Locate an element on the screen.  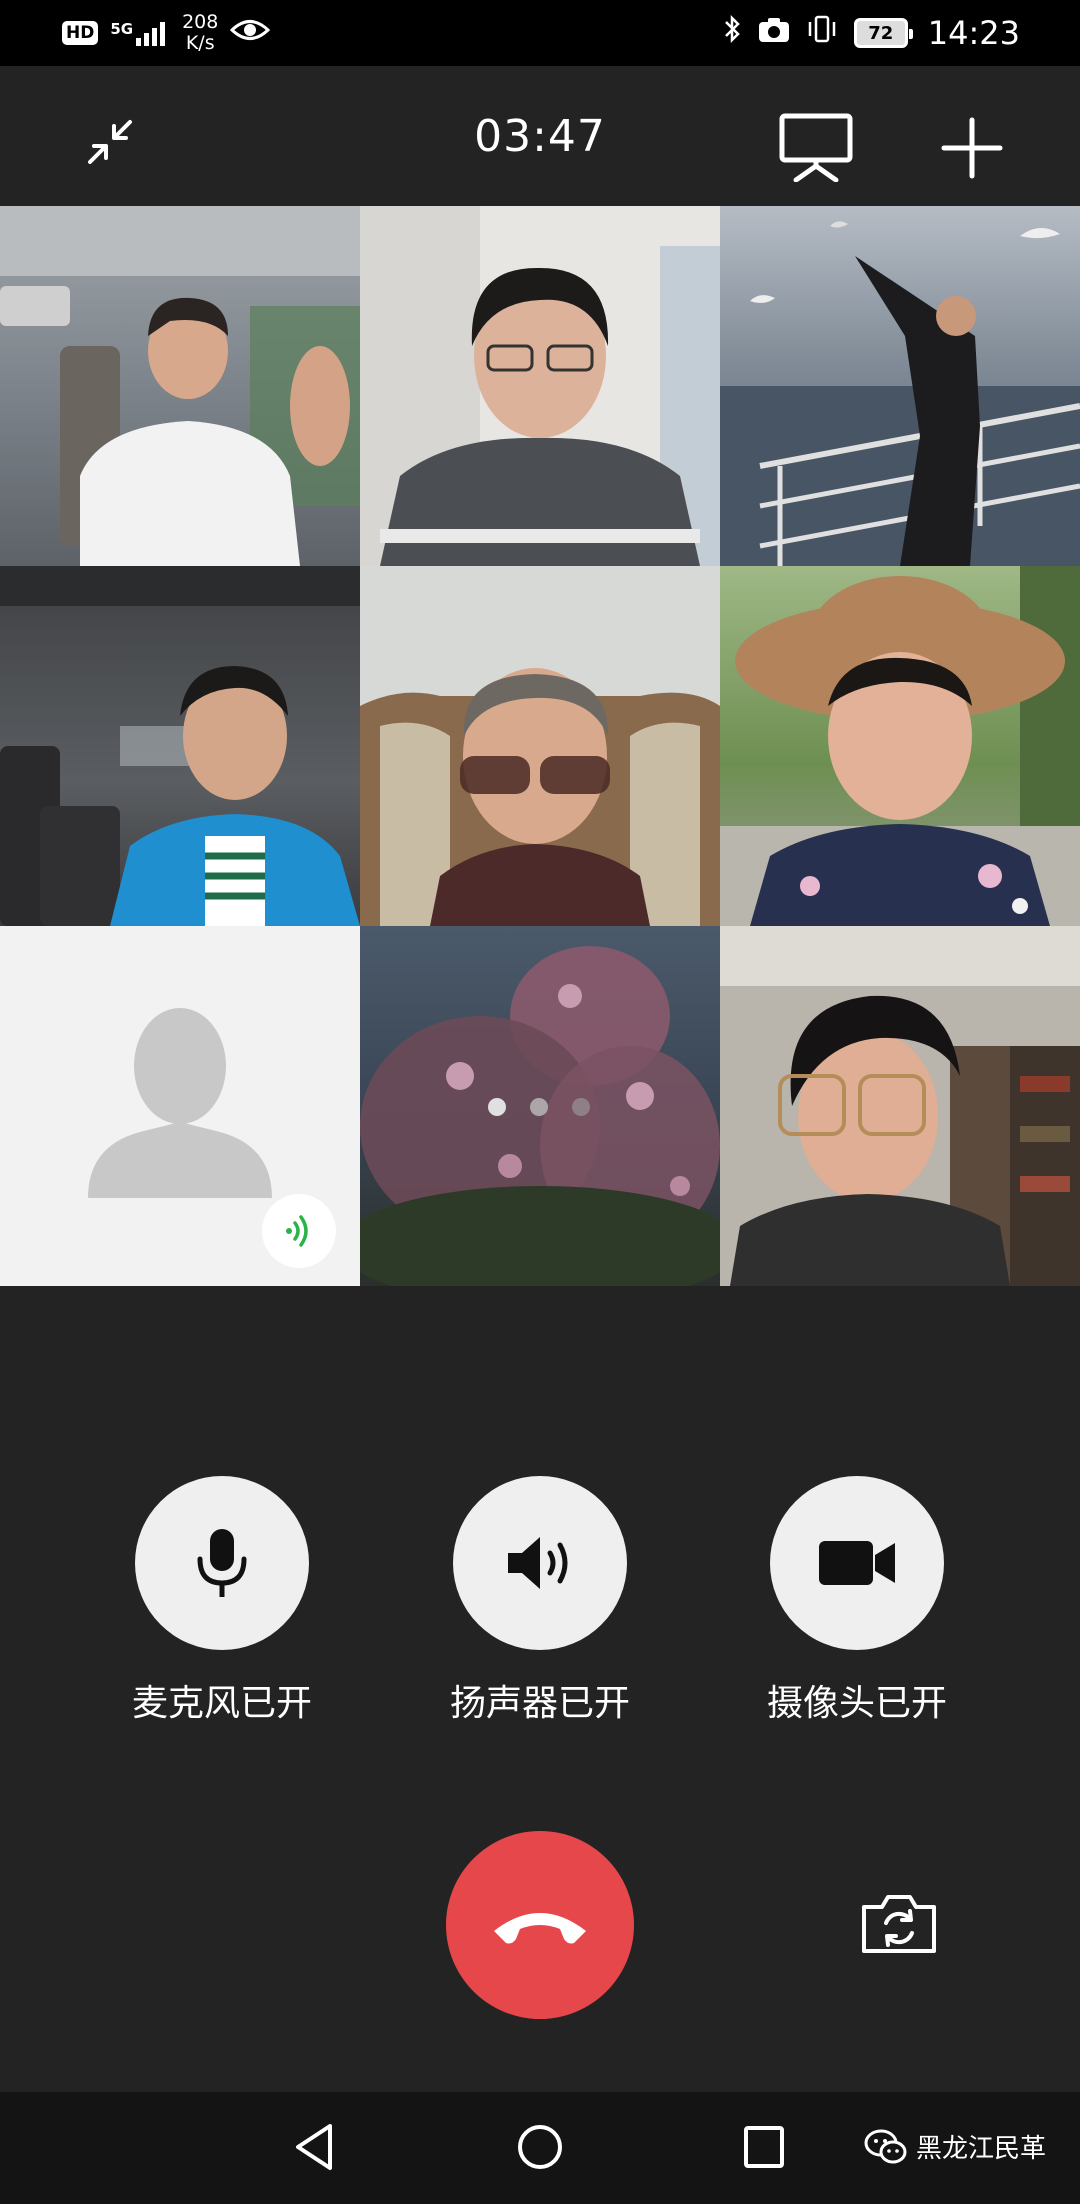
microphone-label: 麦克风已开 is located at coordinates (221, 1703).